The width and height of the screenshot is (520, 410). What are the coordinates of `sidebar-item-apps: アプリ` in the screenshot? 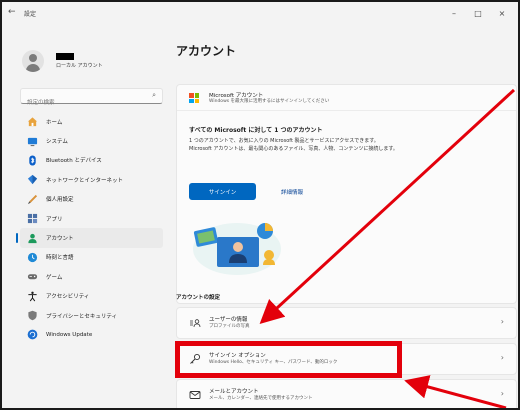 It's located at (91, 218).